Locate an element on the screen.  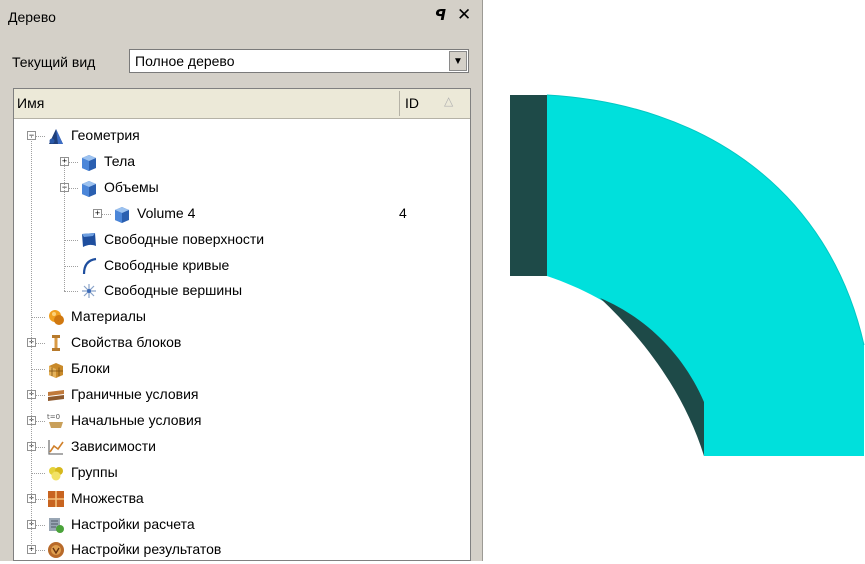
tree-row-label: Свободные вершины is located at coordinates (173, 290).